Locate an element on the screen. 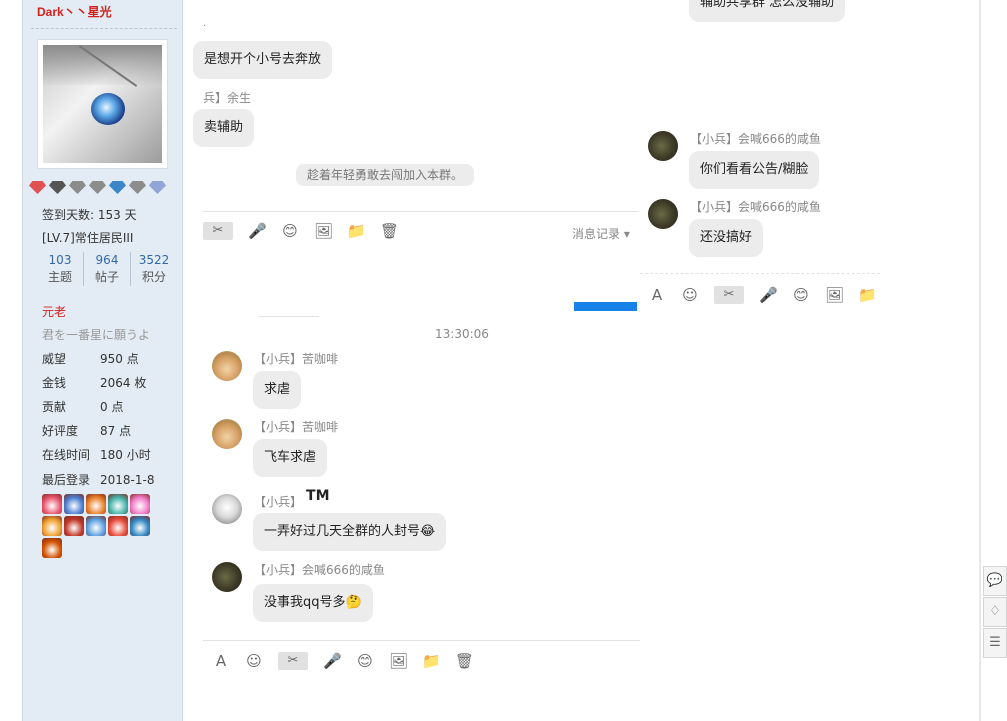 The width and height of the screenshot is (1007, 721). badge-row is located at coordinates (97, 187).